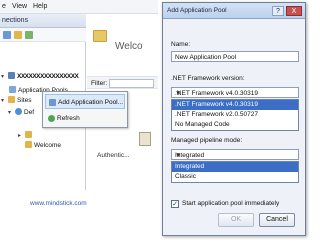 The image size is (320, 250). What do you see at coordinates (197, 10) in the screenshot?
I see `dialog-title: Add Application Pool` at bounding box center [197, 10].